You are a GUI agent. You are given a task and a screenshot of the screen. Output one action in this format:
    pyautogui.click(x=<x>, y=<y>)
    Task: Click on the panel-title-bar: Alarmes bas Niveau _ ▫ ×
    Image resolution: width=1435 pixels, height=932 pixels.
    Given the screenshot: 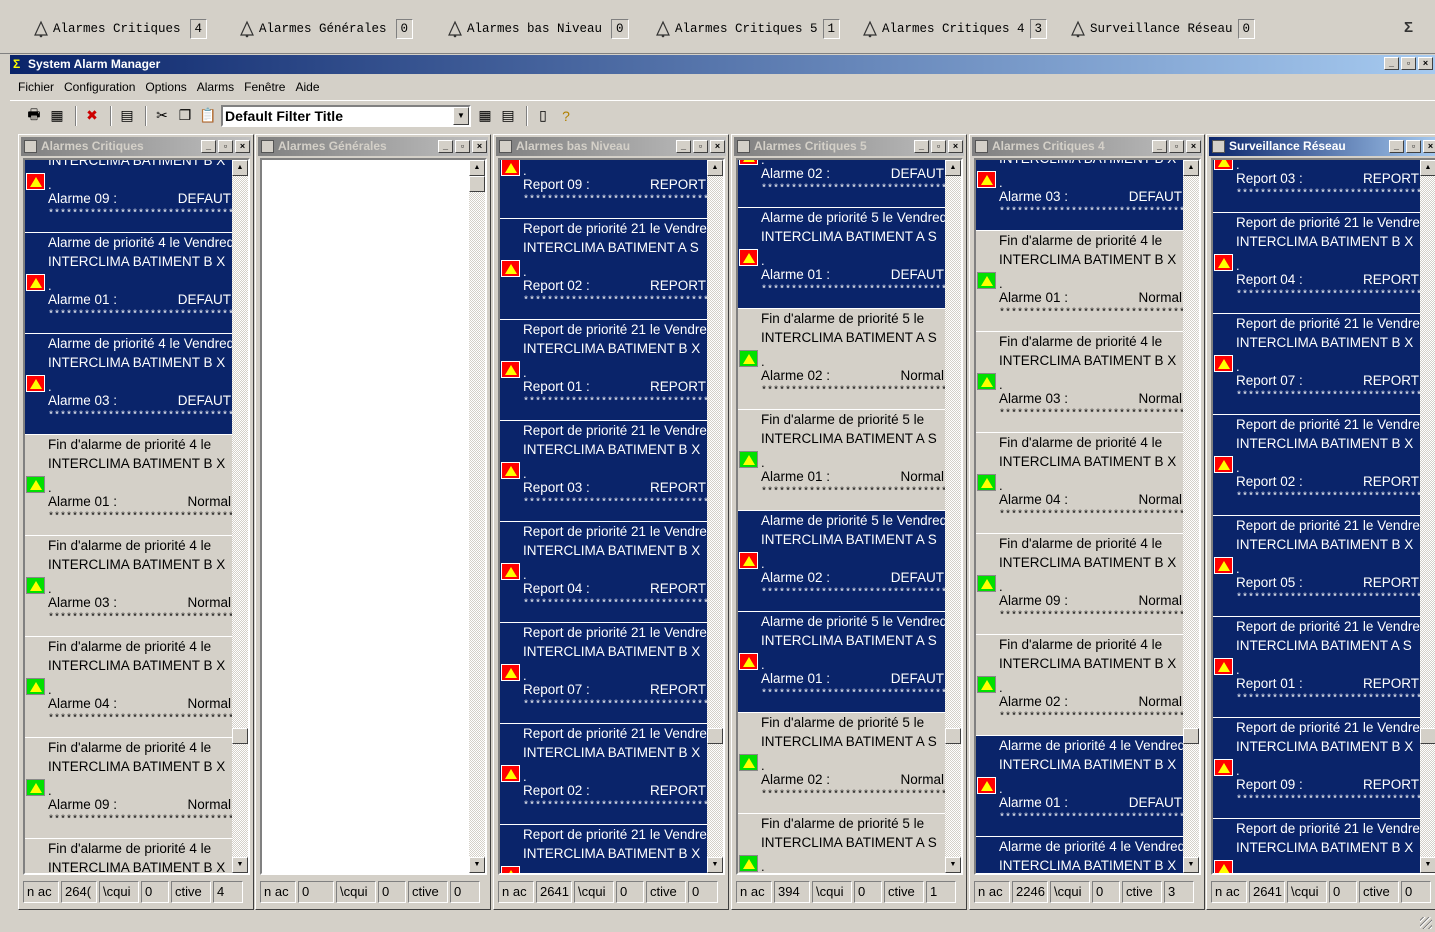 What is the action you would take?
    pyautogui.click(x=611, y=146)
    